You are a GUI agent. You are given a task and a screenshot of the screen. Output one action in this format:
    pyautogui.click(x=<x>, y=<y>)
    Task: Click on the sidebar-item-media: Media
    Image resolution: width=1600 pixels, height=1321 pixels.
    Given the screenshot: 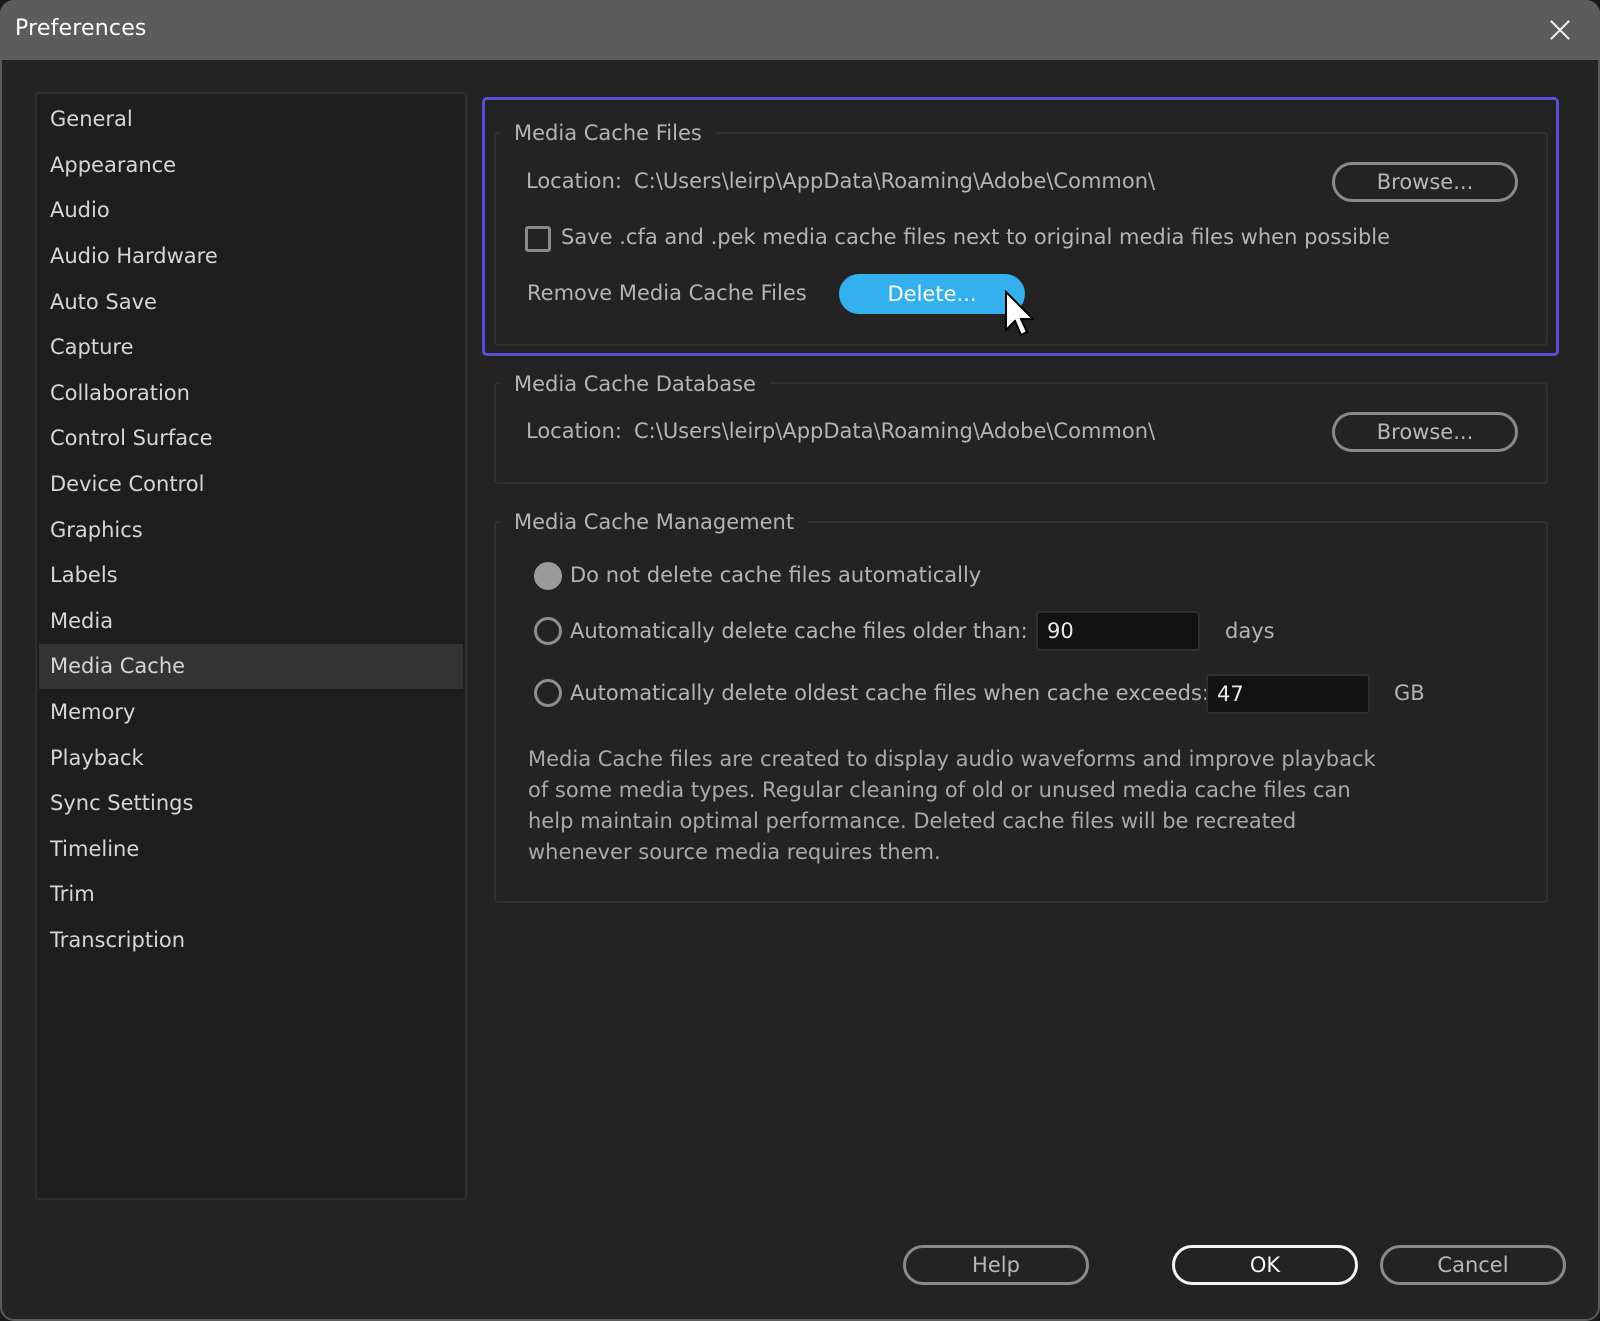 What is the action you would take?
    pyautogui.click(x=251, y=621)
    